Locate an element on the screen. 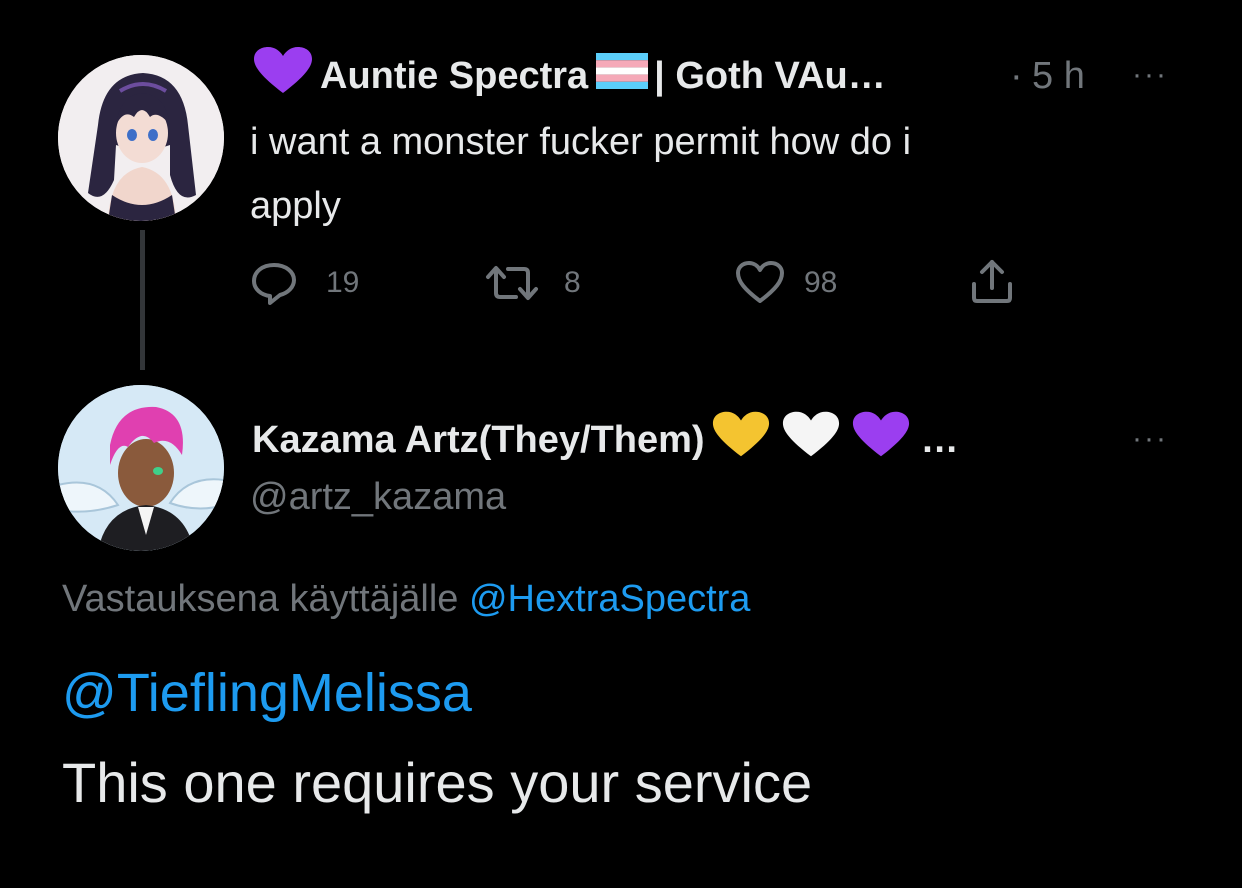 Image resolution: width=1242 pixels, height=888 pixels. avatar-kazama-artz is located at coordinates (141, 468).